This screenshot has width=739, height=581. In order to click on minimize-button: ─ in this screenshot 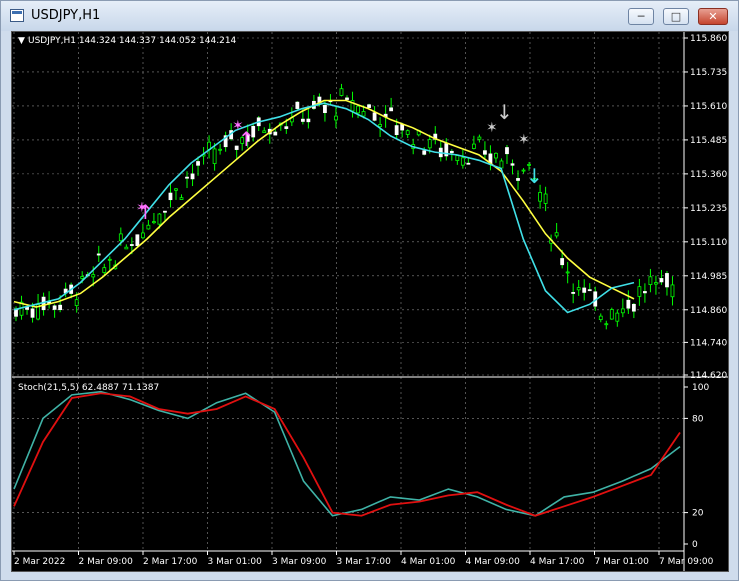, I will do `click(641, 16)`.